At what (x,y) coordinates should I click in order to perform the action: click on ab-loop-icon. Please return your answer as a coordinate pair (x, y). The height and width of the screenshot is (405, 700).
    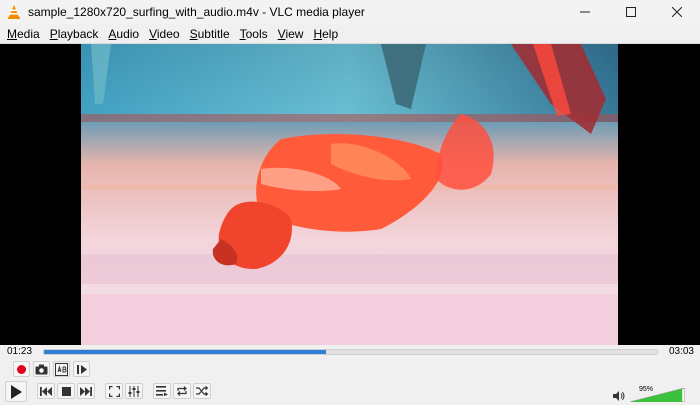
    Looking at the image, I should click on (61, 369).